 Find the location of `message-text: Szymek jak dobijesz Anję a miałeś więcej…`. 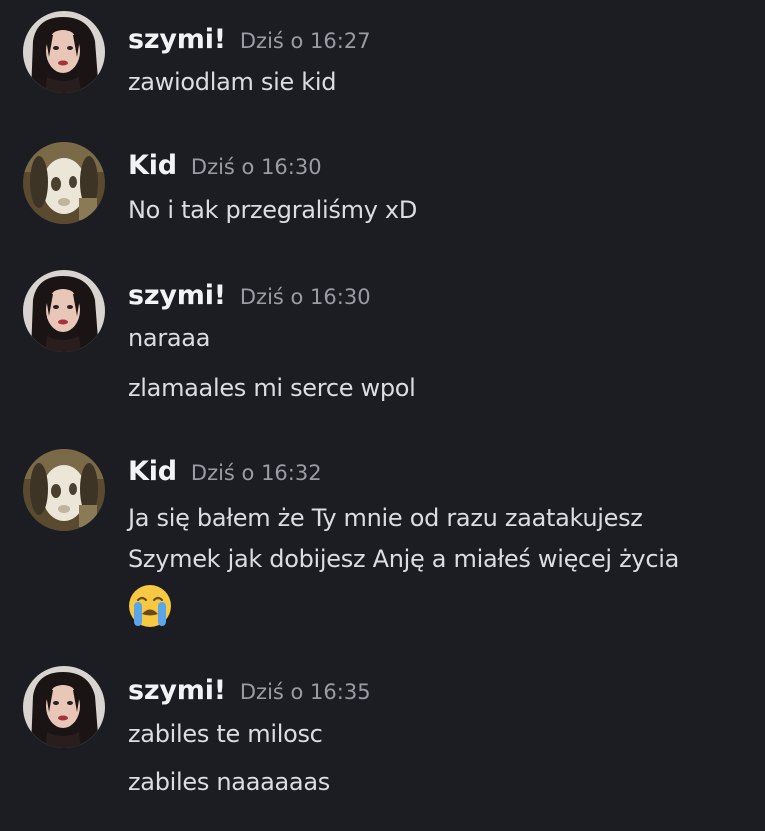

message-text: Szymek jak dobijesz Anję a miałeś więcej… is located at coordinates (403, 559).